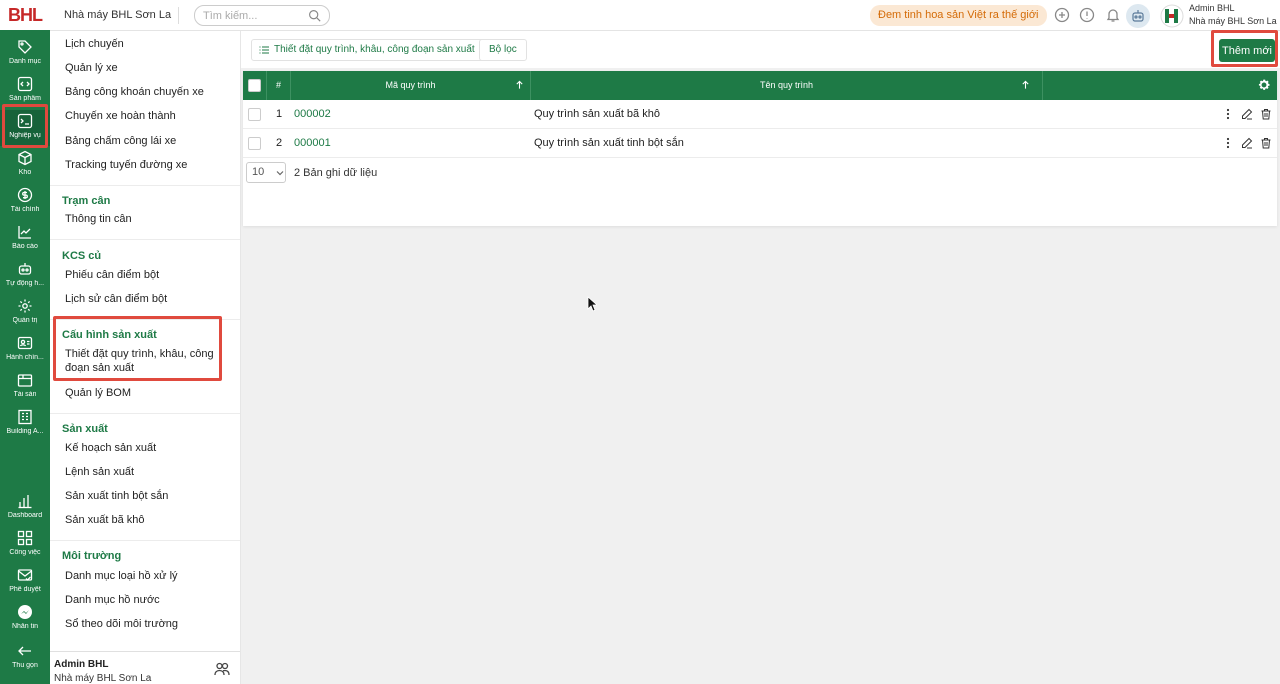 This screenshot has height=684, width=1280. Describe the element at coordinates (112, 275) in the screenshot. I see `menu-item-phieu-can-diem-bot: Phiếu cân điểm bột` at that location.